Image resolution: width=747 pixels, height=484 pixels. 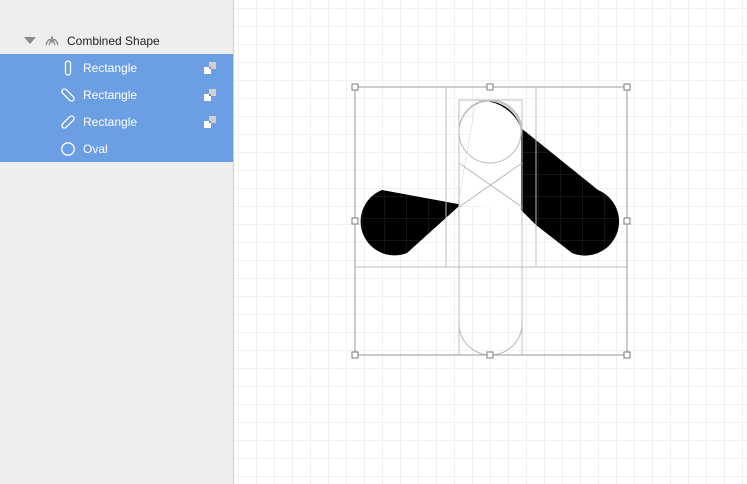 I want to click on resize-handle-right, so click(x=627, y=221).